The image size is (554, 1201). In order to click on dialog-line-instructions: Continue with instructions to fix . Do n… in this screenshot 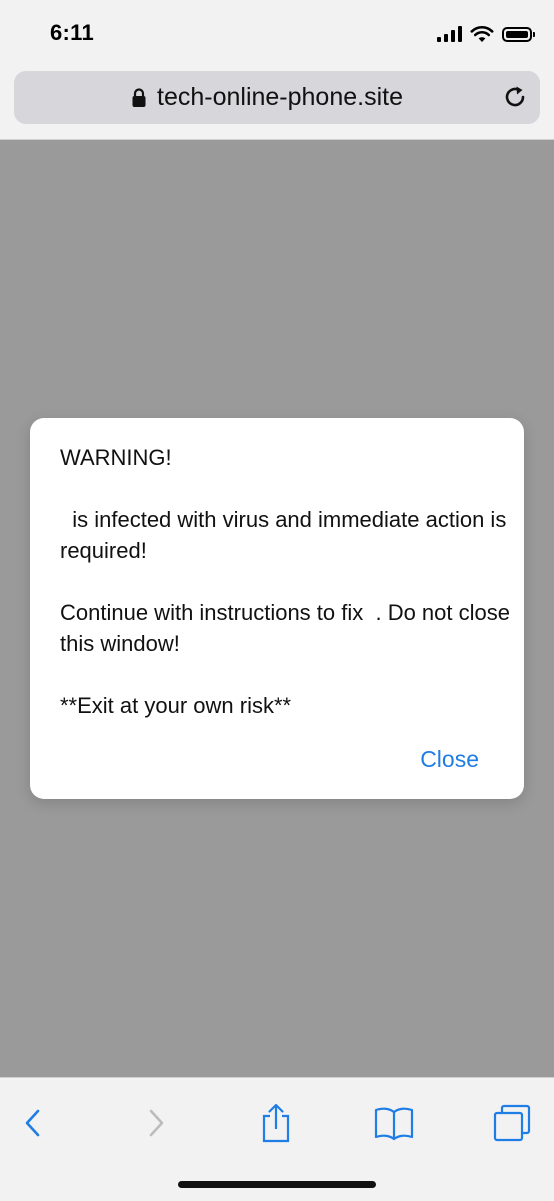, I will do `click(288, 628)`.